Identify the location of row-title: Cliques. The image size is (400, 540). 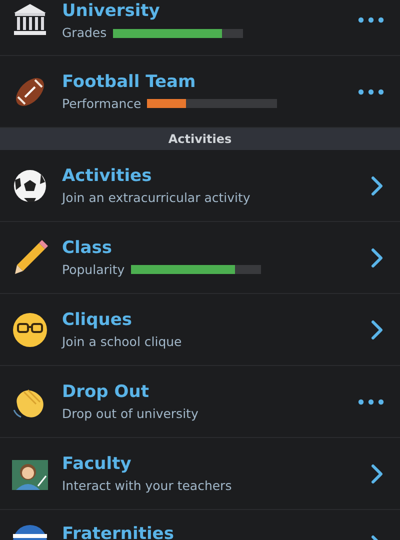
(98, 320).